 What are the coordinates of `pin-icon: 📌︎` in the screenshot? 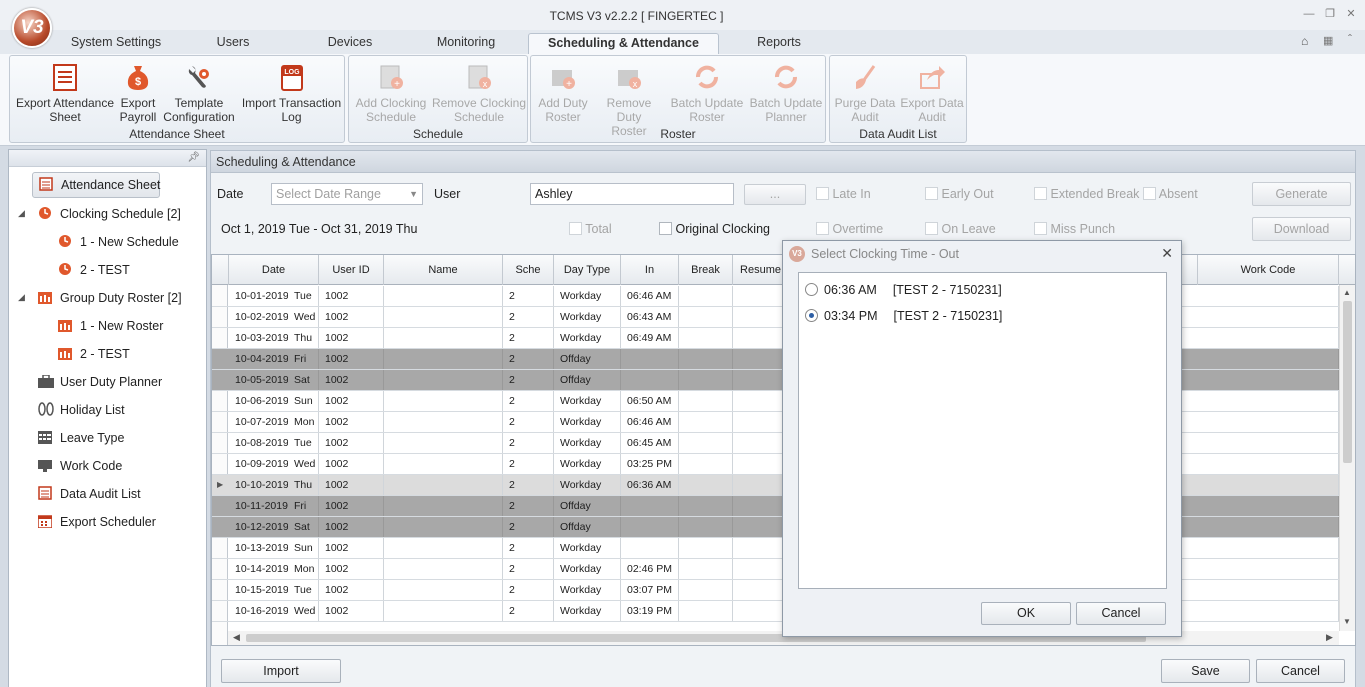 It's located at (193, 157).